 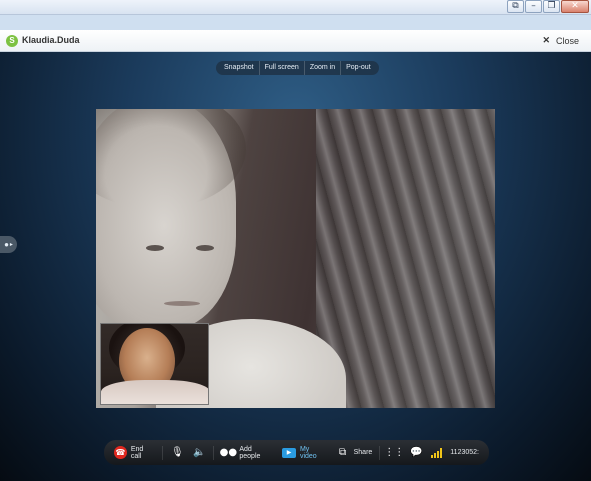 I want to click on zoom-in-button: Zoom in, so click(x=323, y=68).